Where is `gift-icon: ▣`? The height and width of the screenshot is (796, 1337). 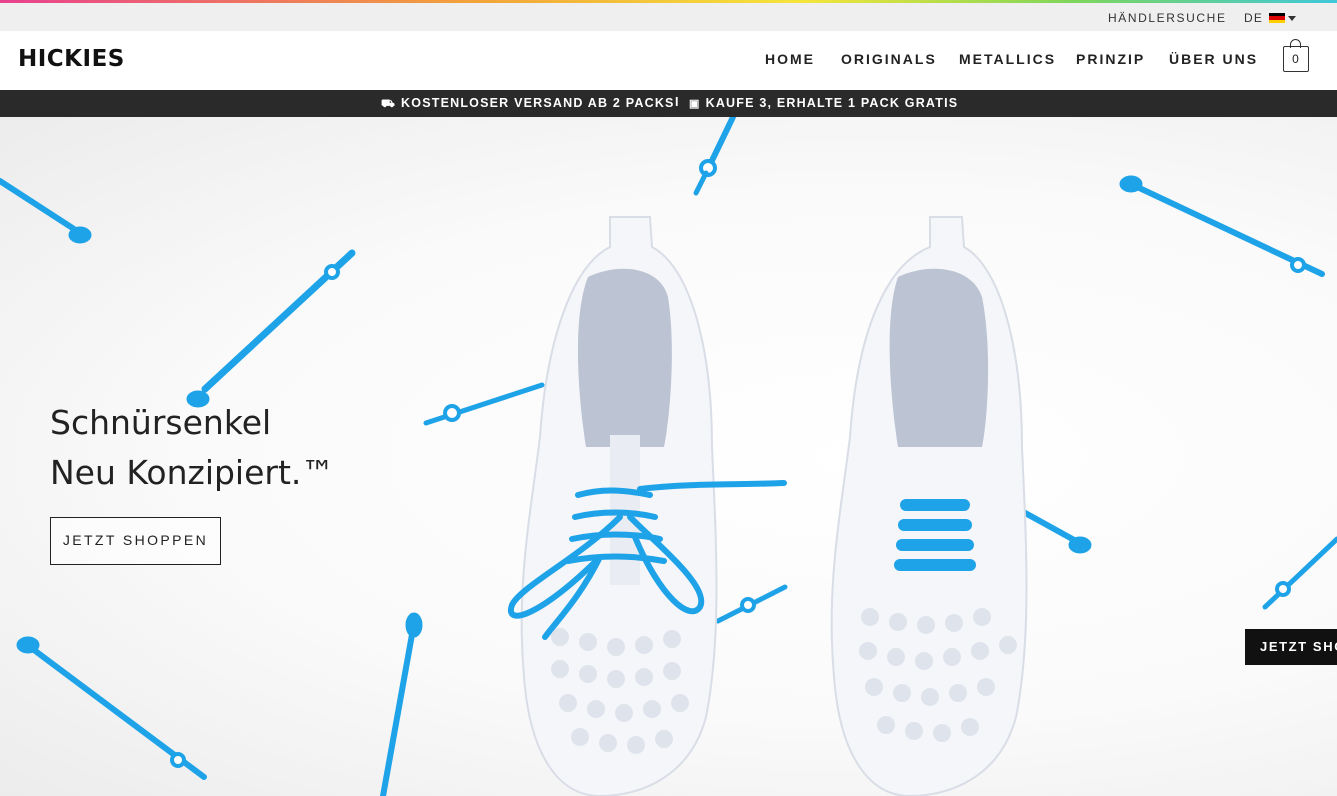 gift-icon: ▣ is located at coordinates (695, 104).